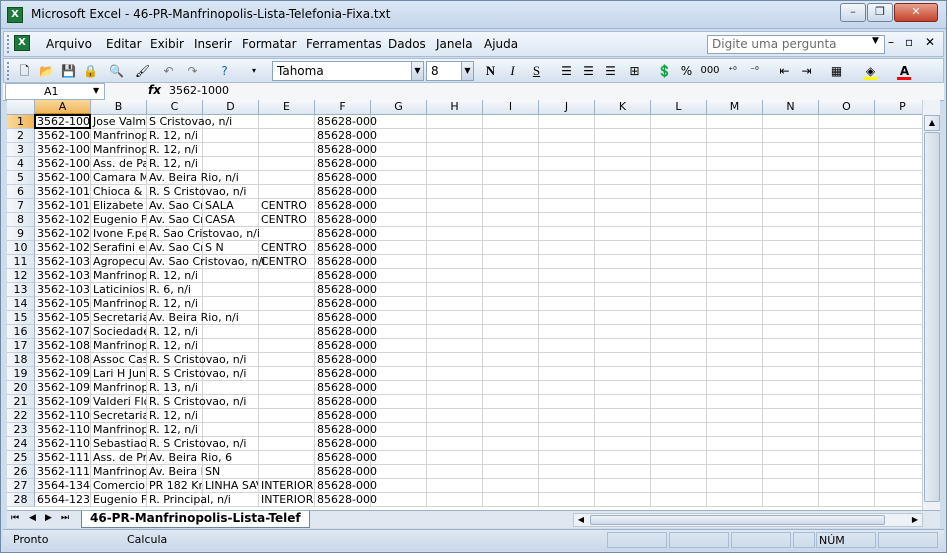 This screenshot has width=947, height=553. What do you see at coordinates (21, 192) in the screenshot?
I see `row-header: 6` at bounding box center [21, 192].